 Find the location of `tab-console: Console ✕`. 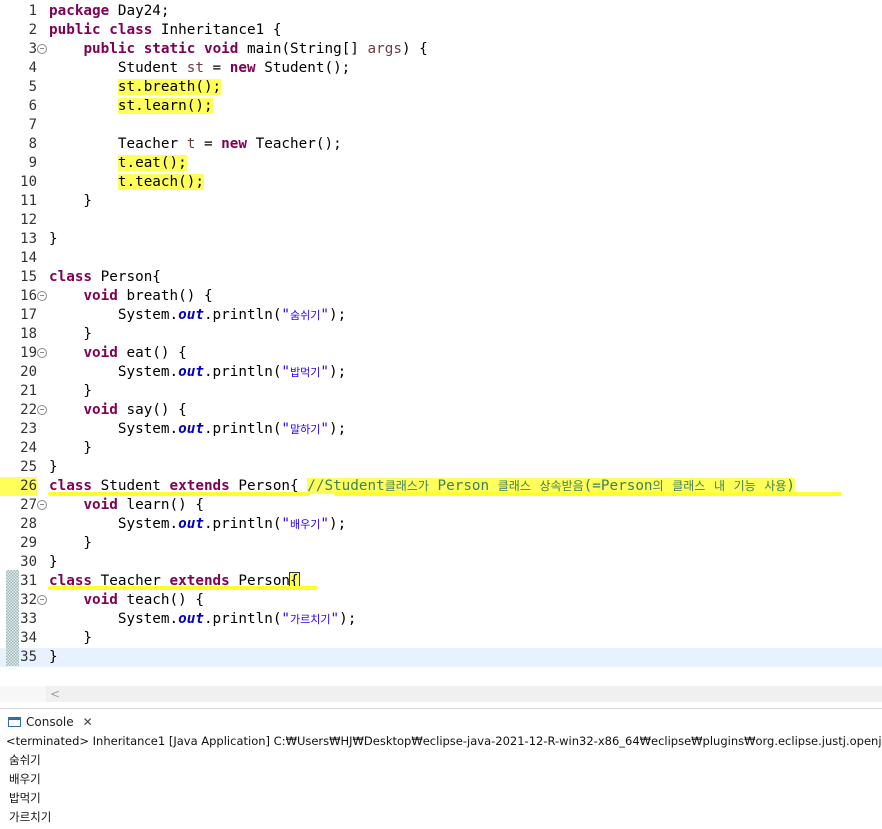

tab-console: Console ✕ is located at coordinates (50, 722).